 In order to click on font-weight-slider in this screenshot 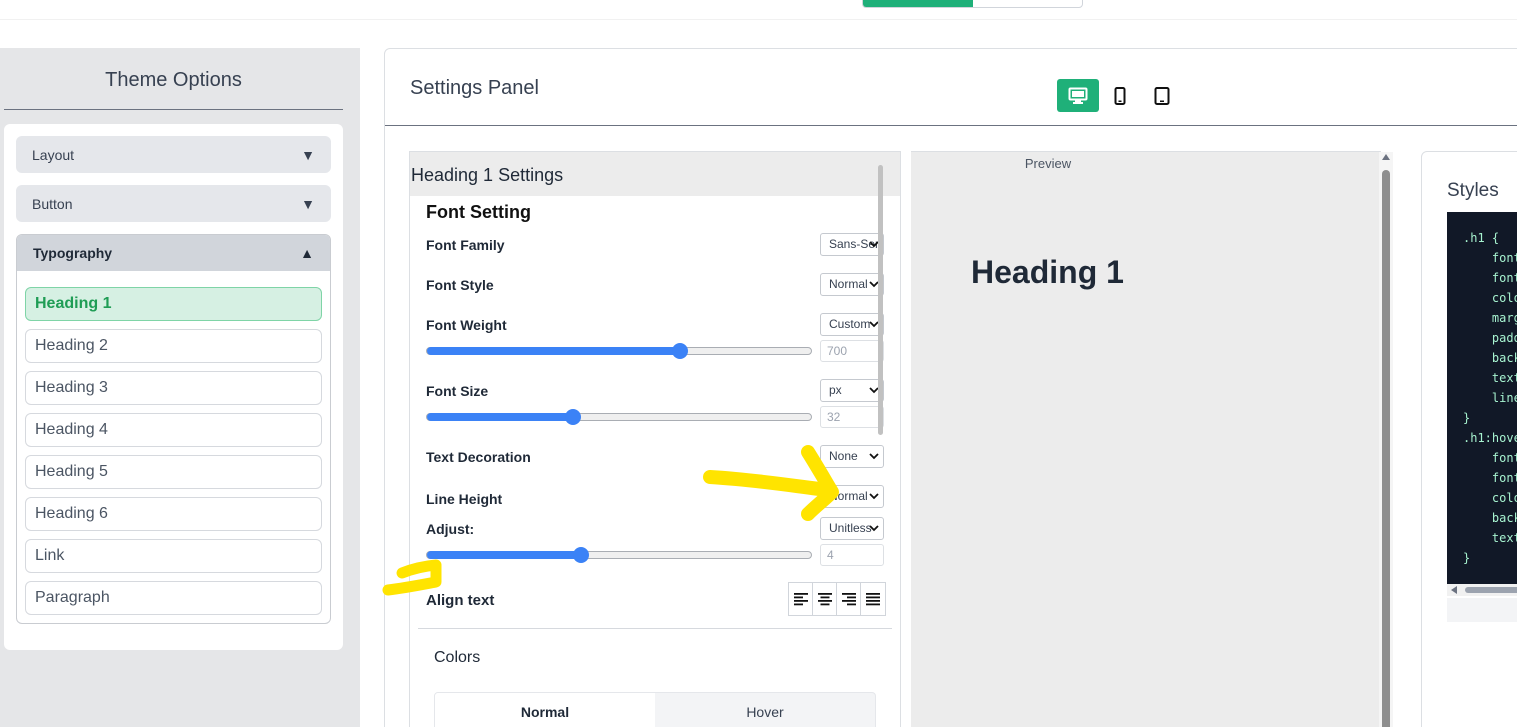, I will do `click(619, 351)`.